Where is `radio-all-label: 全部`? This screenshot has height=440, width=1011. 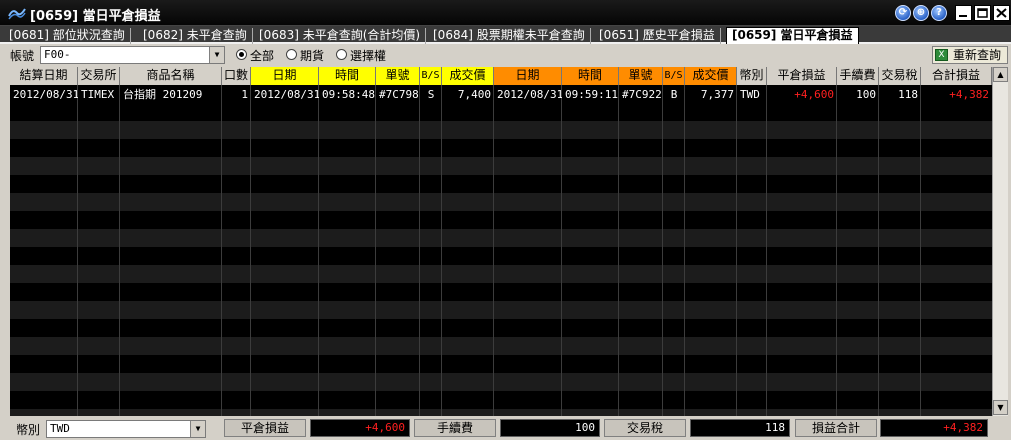
radio-all-label: 全部 is located at coordinates (262, 56).